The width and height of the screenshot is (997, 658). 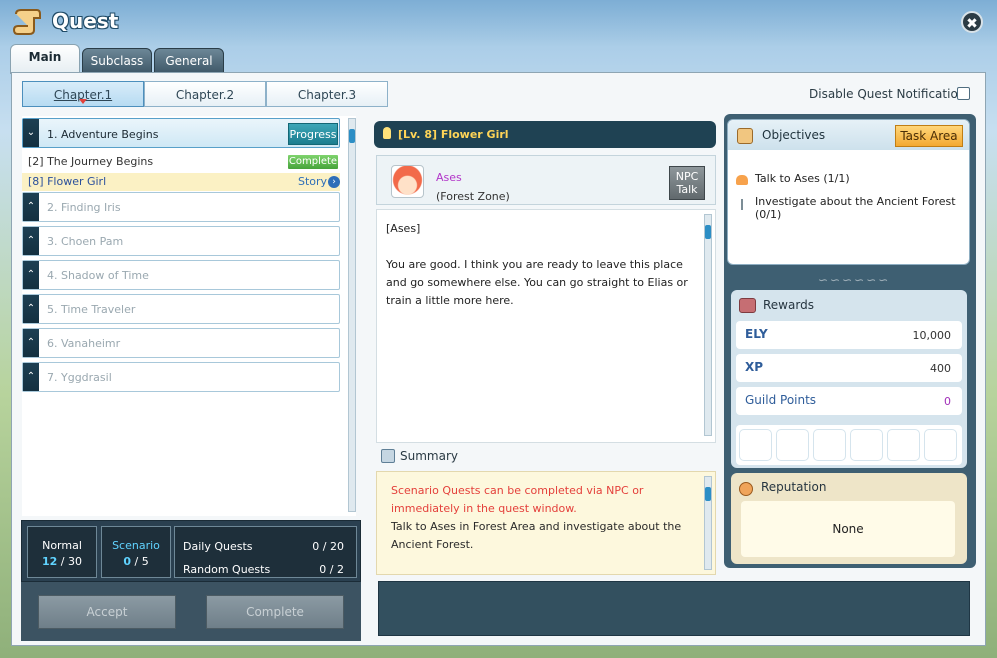 I want to click on npc-zone: (Forest Zone), so click(x=473, y=196).